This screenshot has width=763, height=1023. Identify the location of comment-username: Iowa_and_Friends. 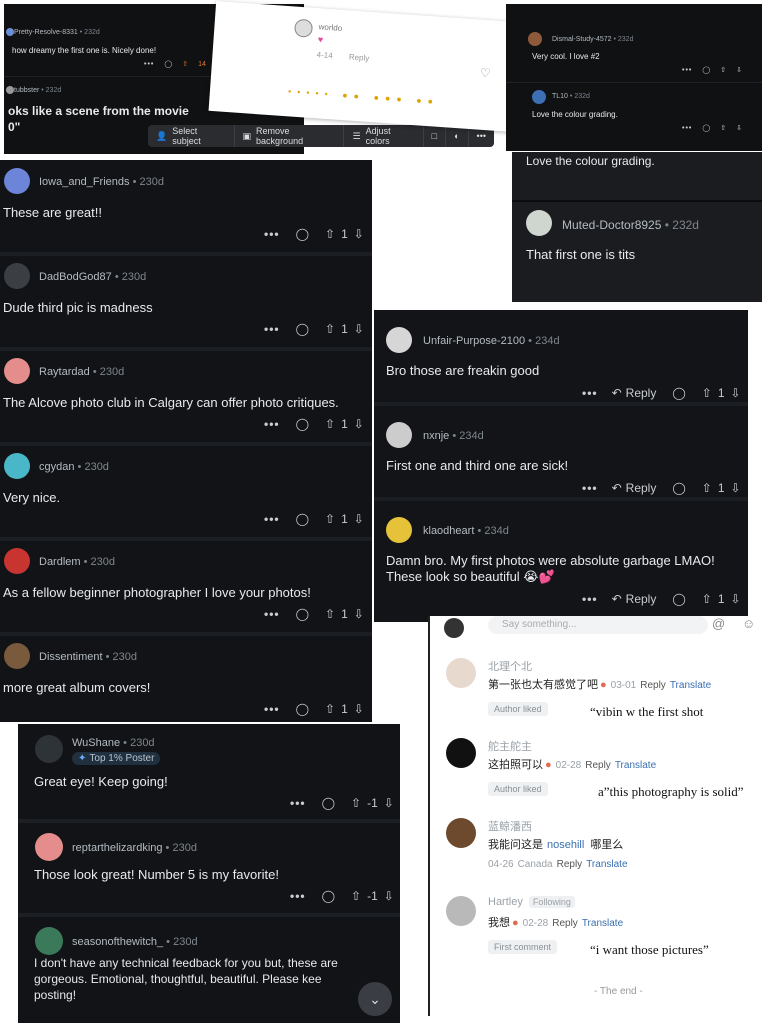
(84, 182).